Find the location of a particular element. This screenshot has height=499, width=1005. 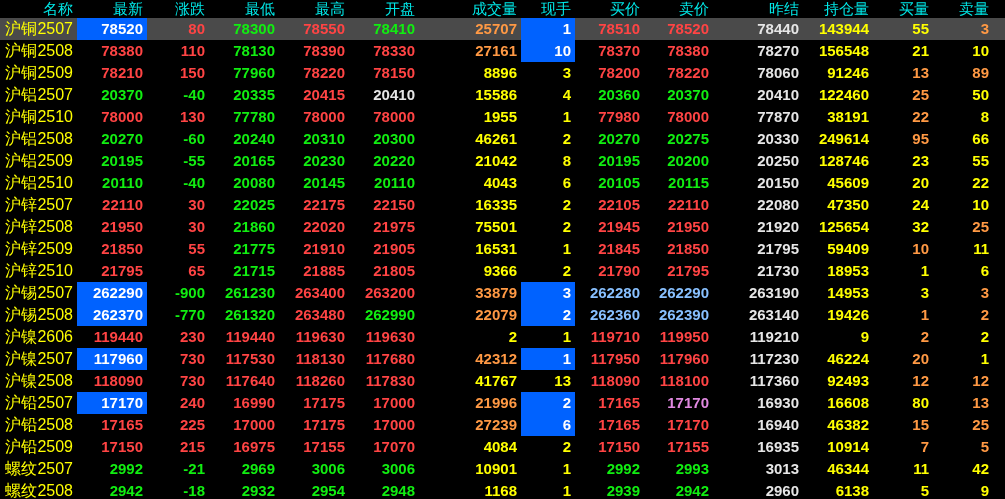

table-cell-text: 22 is located at coordinates (981, 183).